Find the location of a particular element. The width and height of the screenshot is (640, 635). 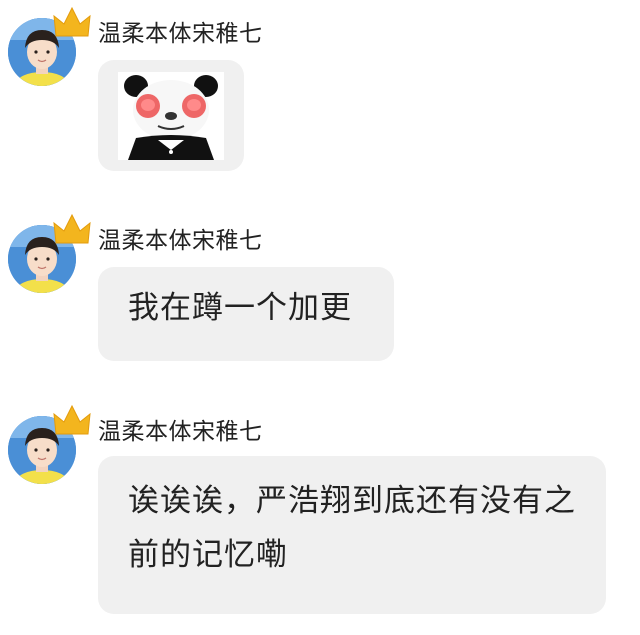

sticker-bubble is located at coordinates (171, 115).